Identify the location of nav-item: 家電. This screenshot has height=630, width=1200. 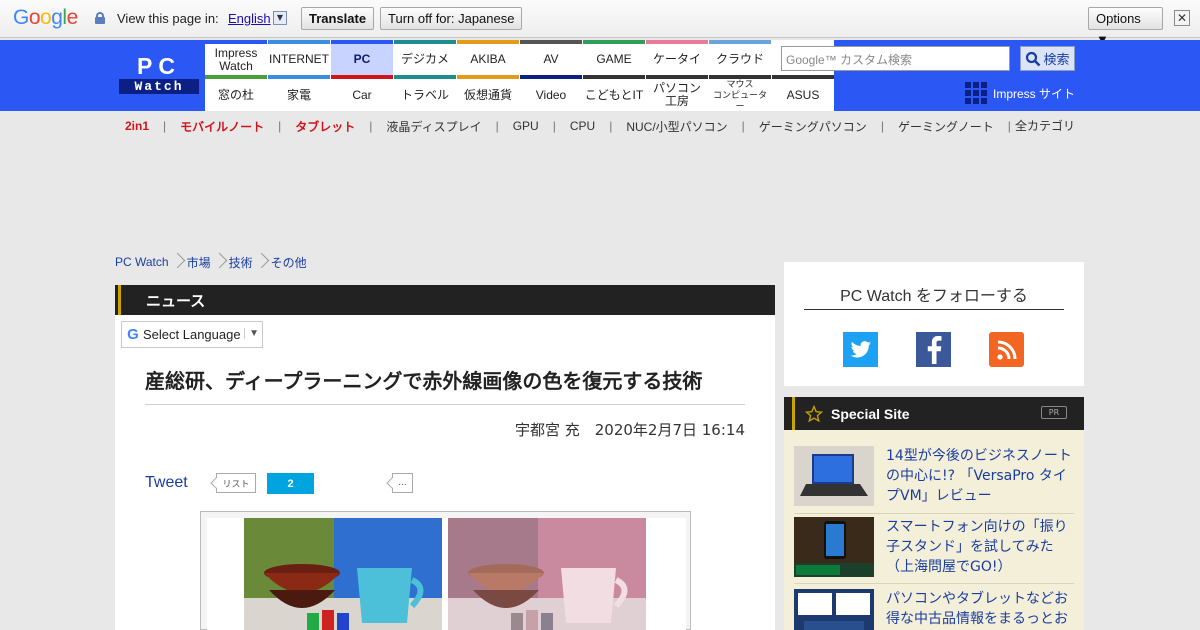
(299, 93).